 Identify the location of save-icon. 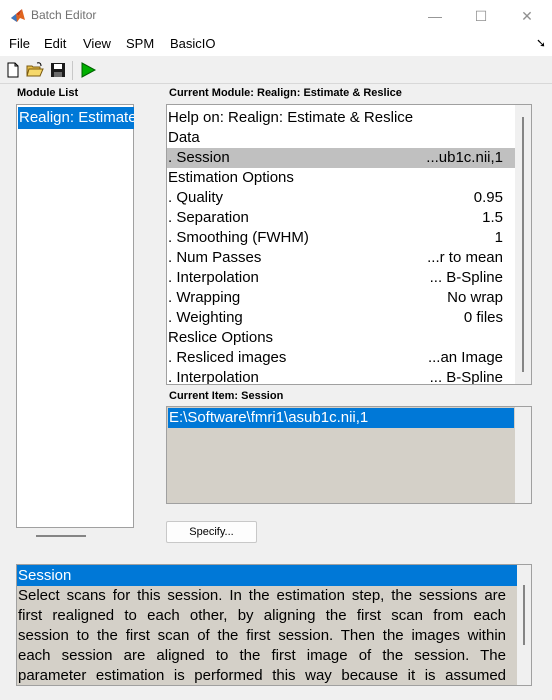
(58, 70).